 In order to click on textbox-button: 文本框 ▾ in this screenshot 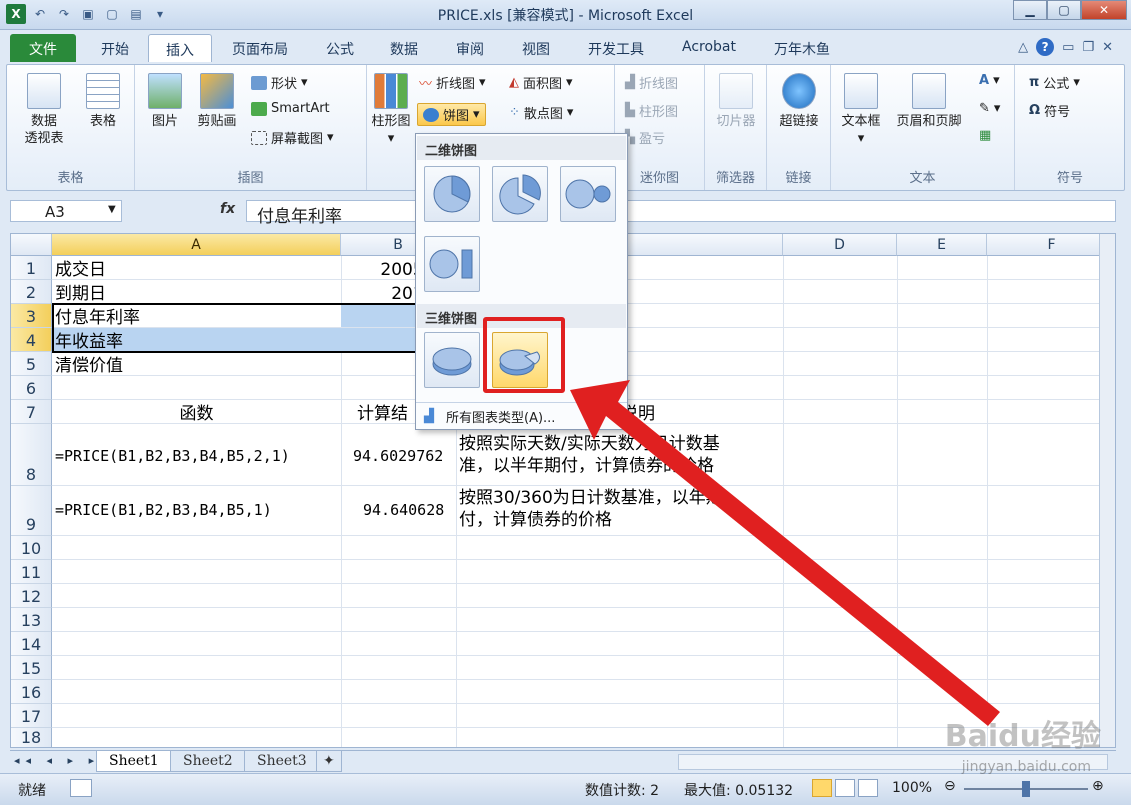, I will do `click(861, 110)`.